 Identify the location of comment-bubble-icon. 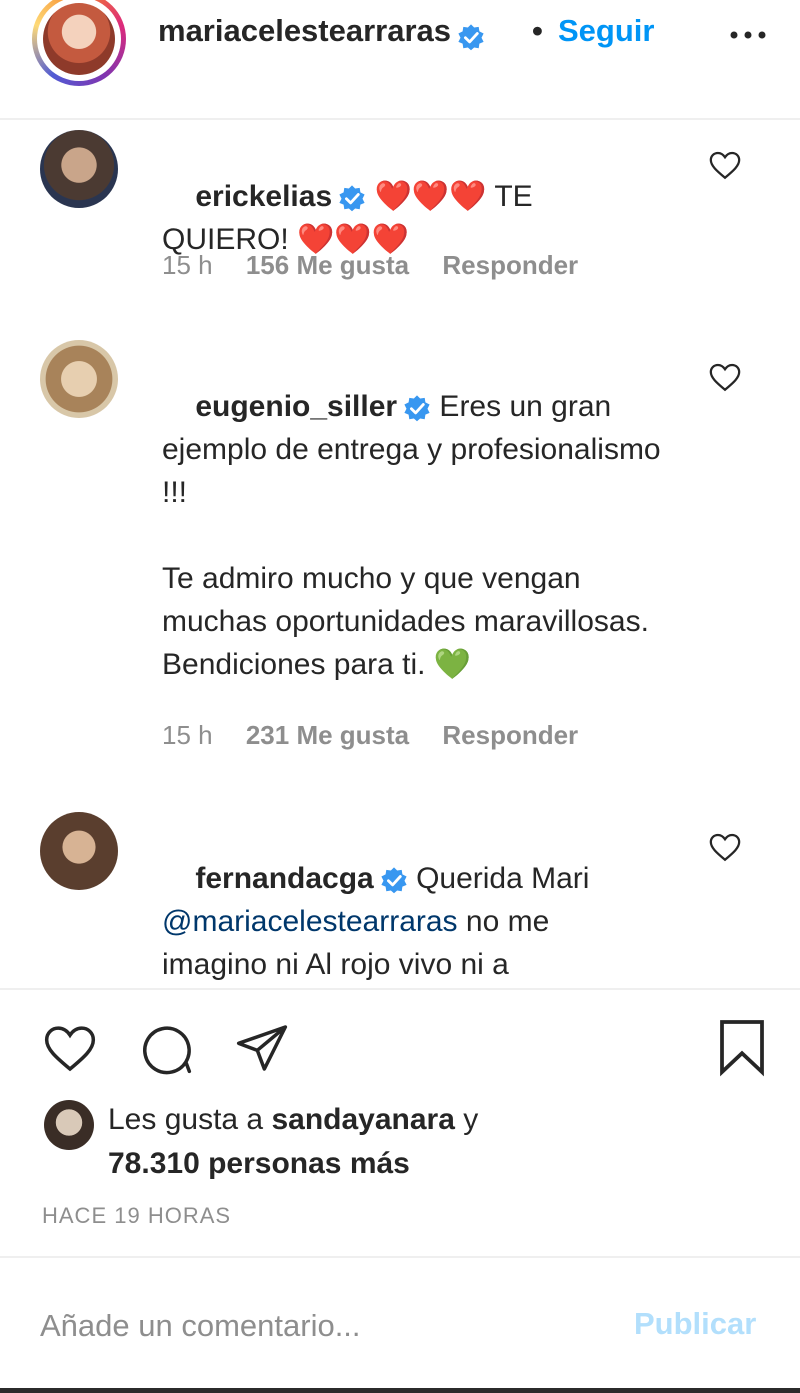
(166, 1048).